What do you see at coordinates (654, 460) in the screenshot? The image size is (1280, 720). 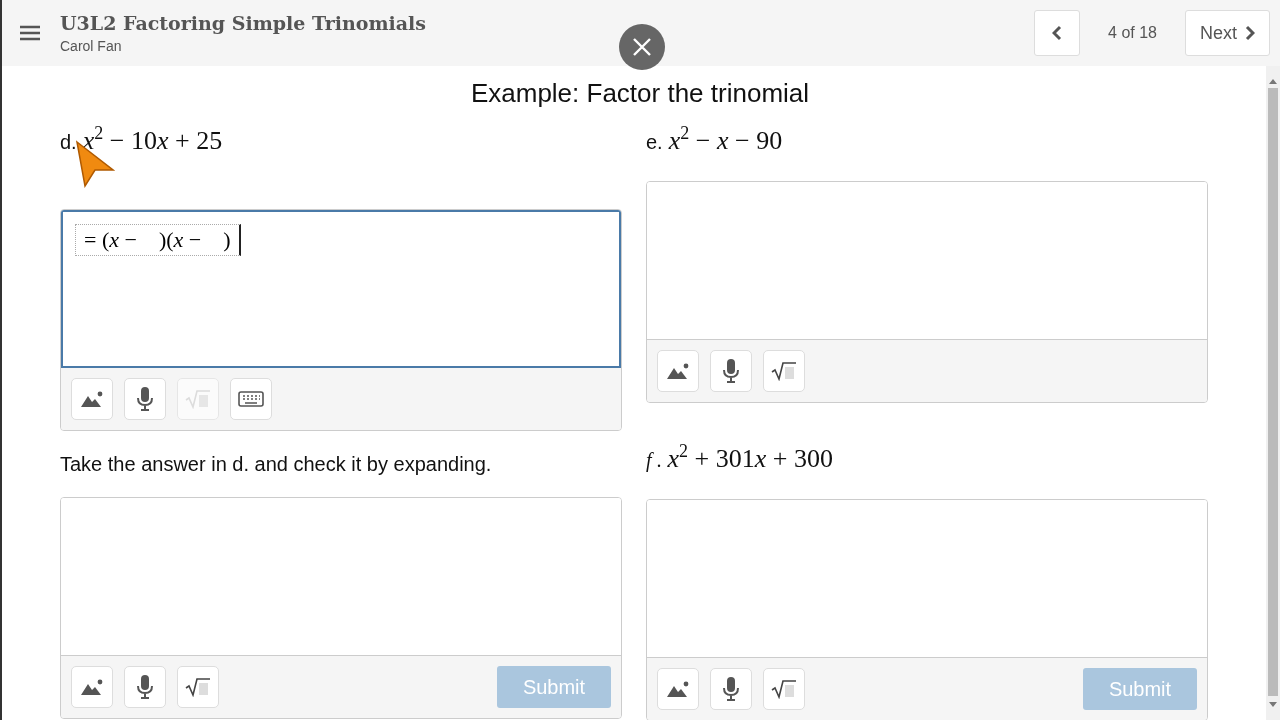 I see `problem-label: f .` at bounding box center [654, 460].